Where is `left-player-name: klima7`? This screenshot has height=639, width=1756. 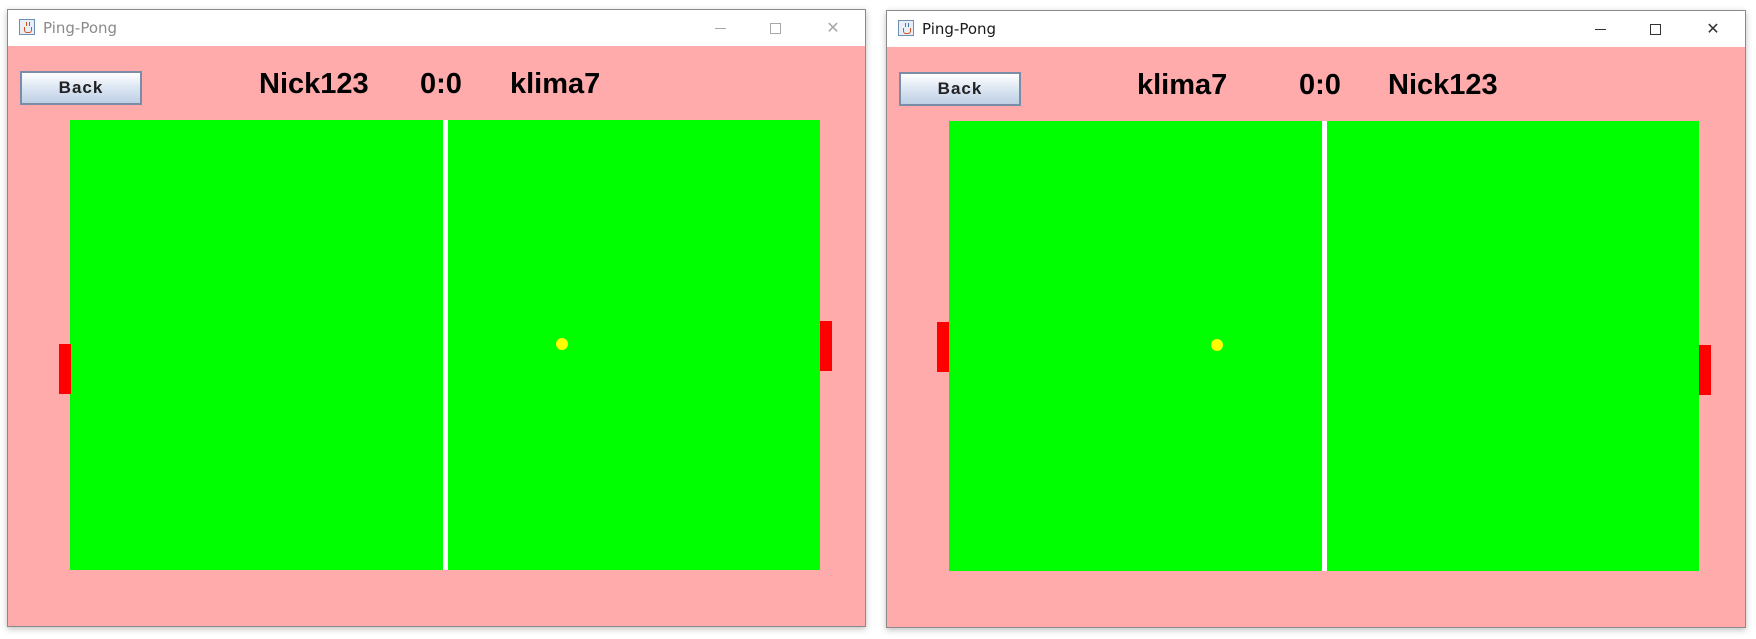 left-player-name: klima7 is located at coordinates (1182, 85).